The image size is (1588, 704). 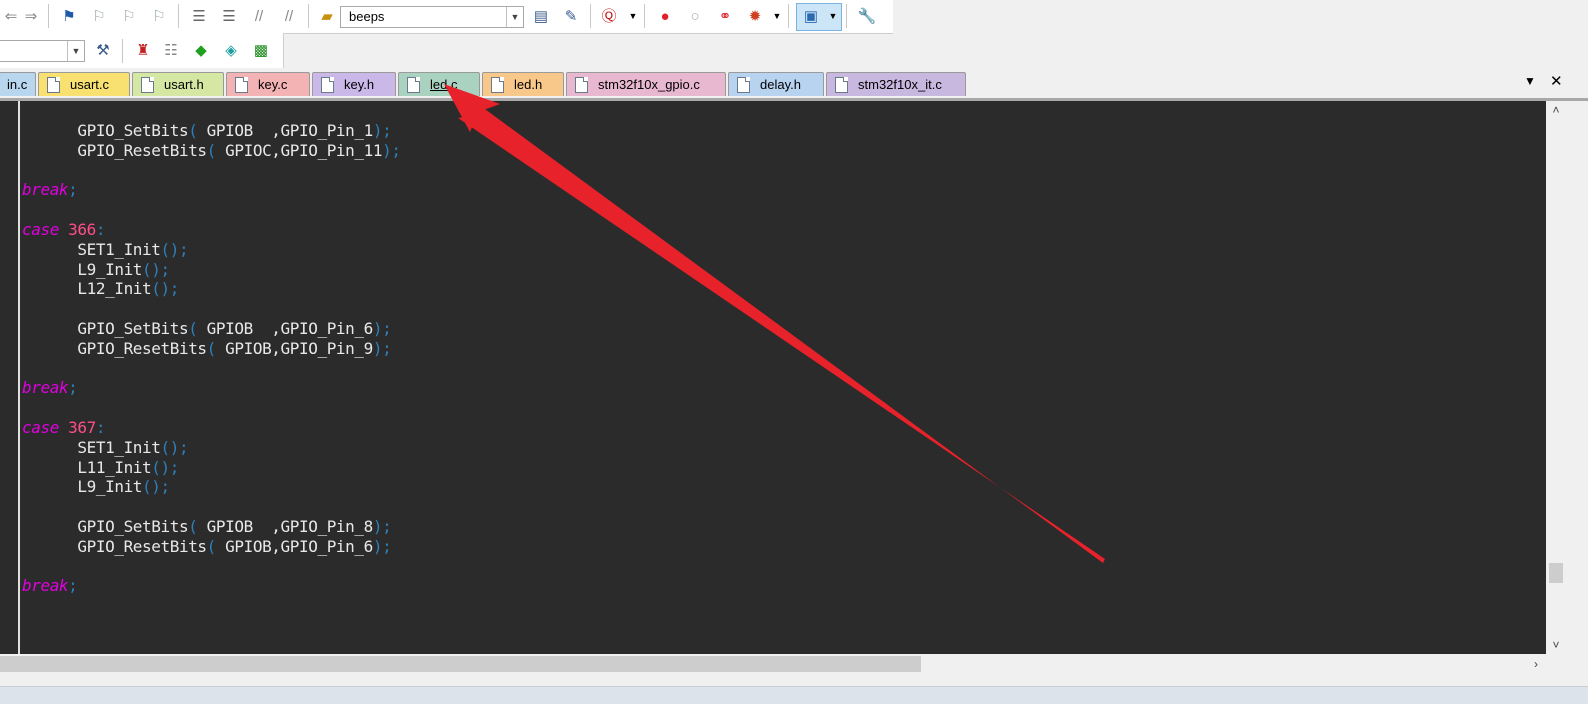 What do you see at coordinates (1556, 81) in the screenshot?
I see `close-icon: ✕` at bounding box center [1556, 81].